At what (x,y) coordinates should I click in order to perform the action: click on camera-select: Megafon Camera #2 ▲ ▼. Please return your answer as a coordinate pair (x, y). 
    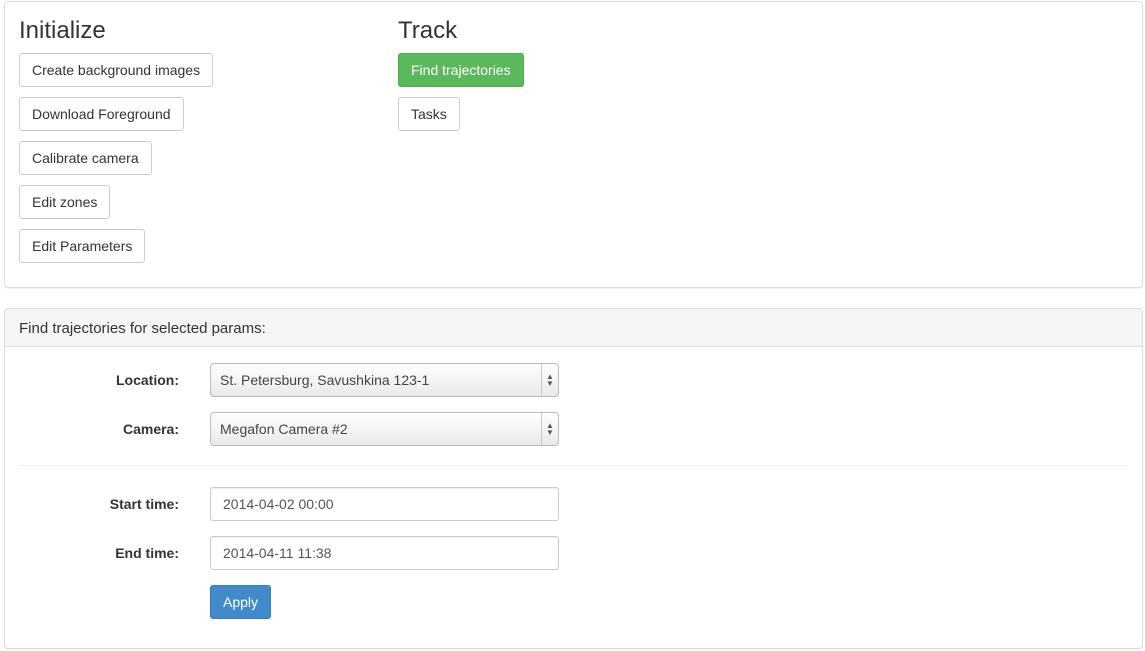
    Looking at the image, I should click on (384, 429).